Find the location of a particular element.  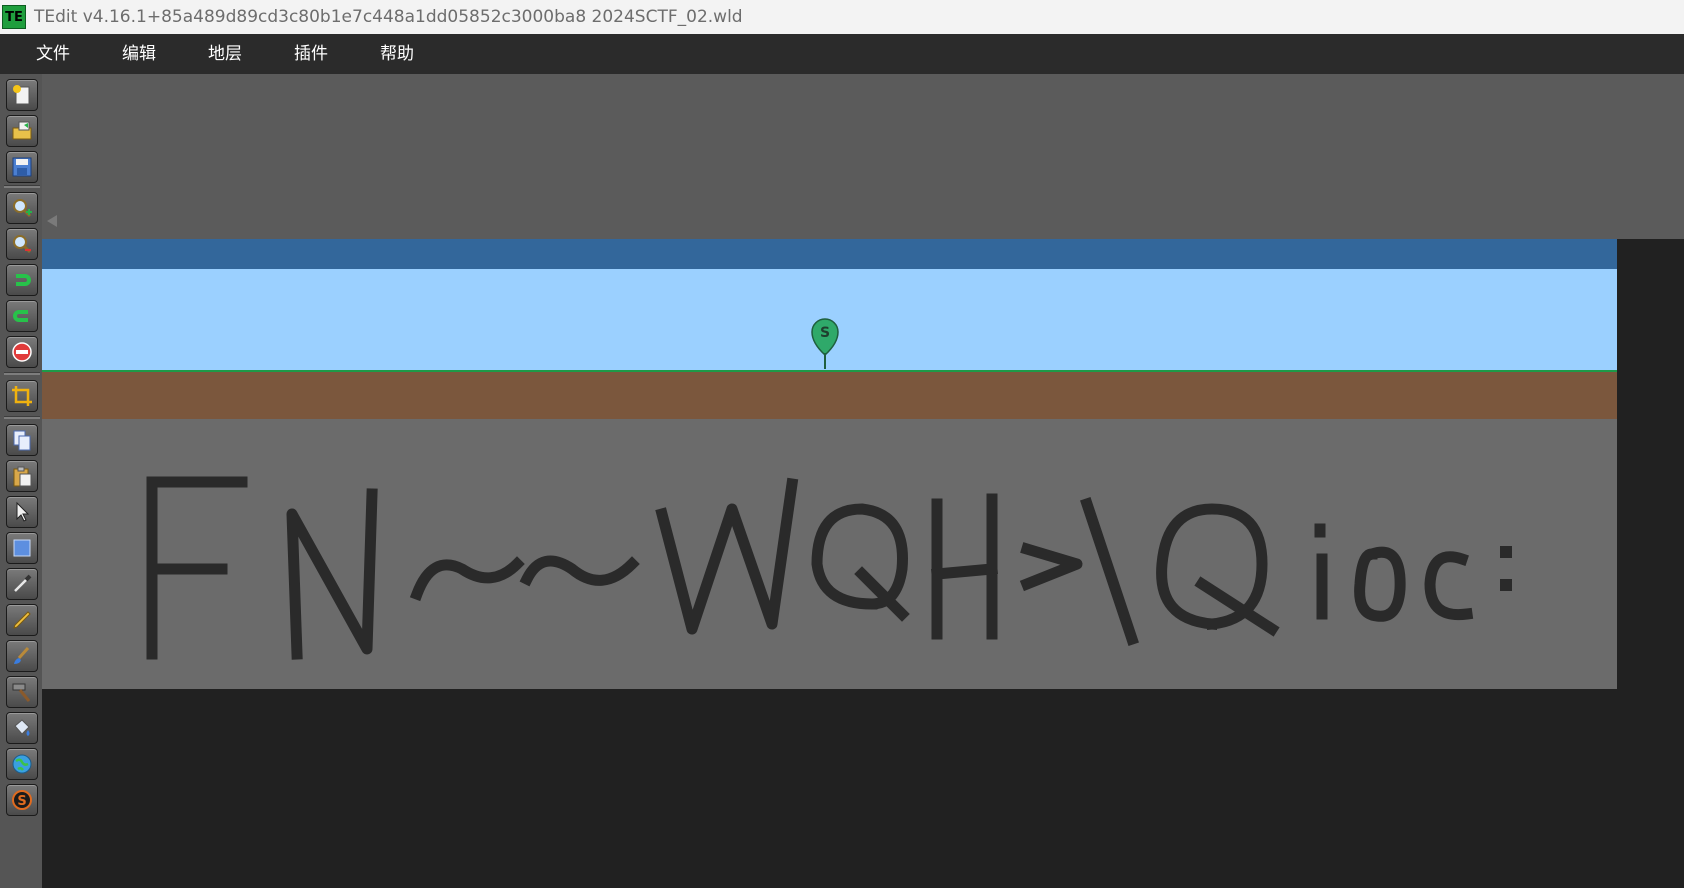

pencil-icon is located at coordinates (22, 620).